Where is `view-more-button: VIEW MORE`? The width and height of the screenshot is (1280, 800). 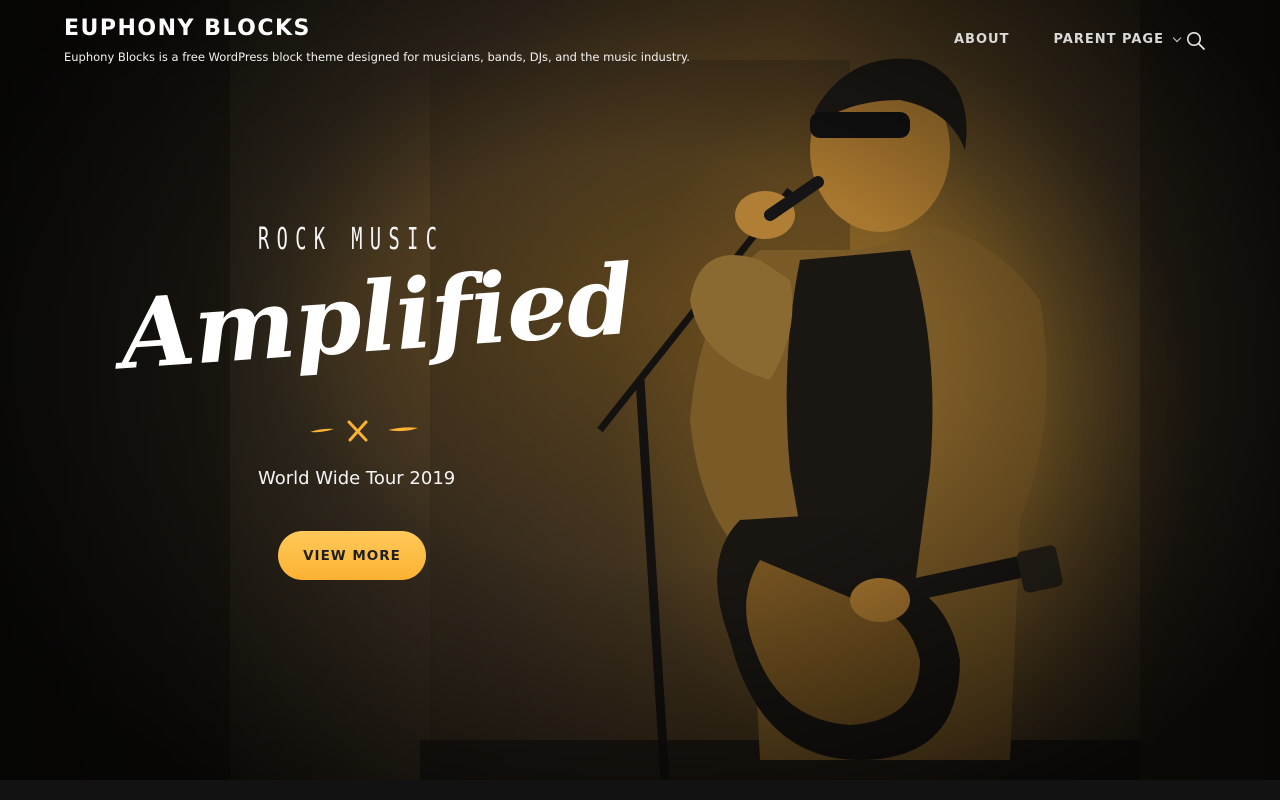 view-more-button: VIEW MORE is located at coordinates (352, 555).